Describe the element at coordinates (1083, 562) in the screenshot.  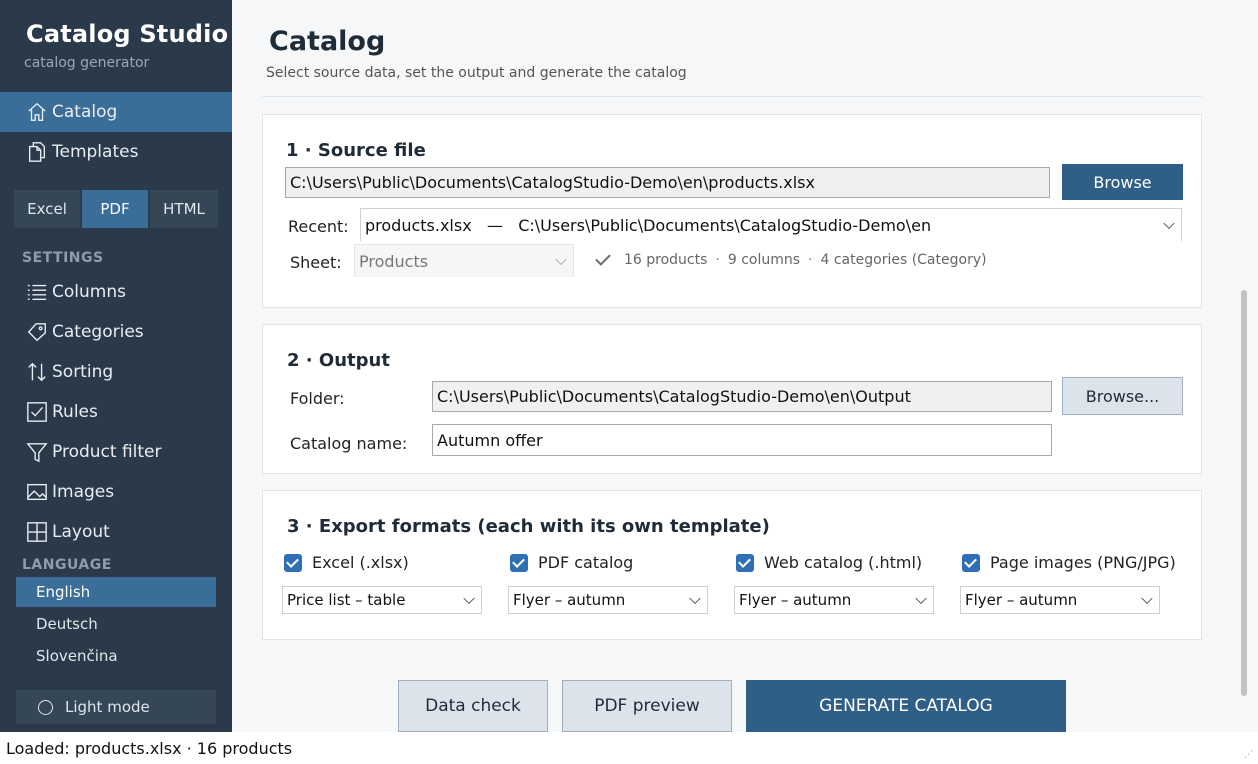
I see `format-label: Page images (PNG/JPG)` at that location.